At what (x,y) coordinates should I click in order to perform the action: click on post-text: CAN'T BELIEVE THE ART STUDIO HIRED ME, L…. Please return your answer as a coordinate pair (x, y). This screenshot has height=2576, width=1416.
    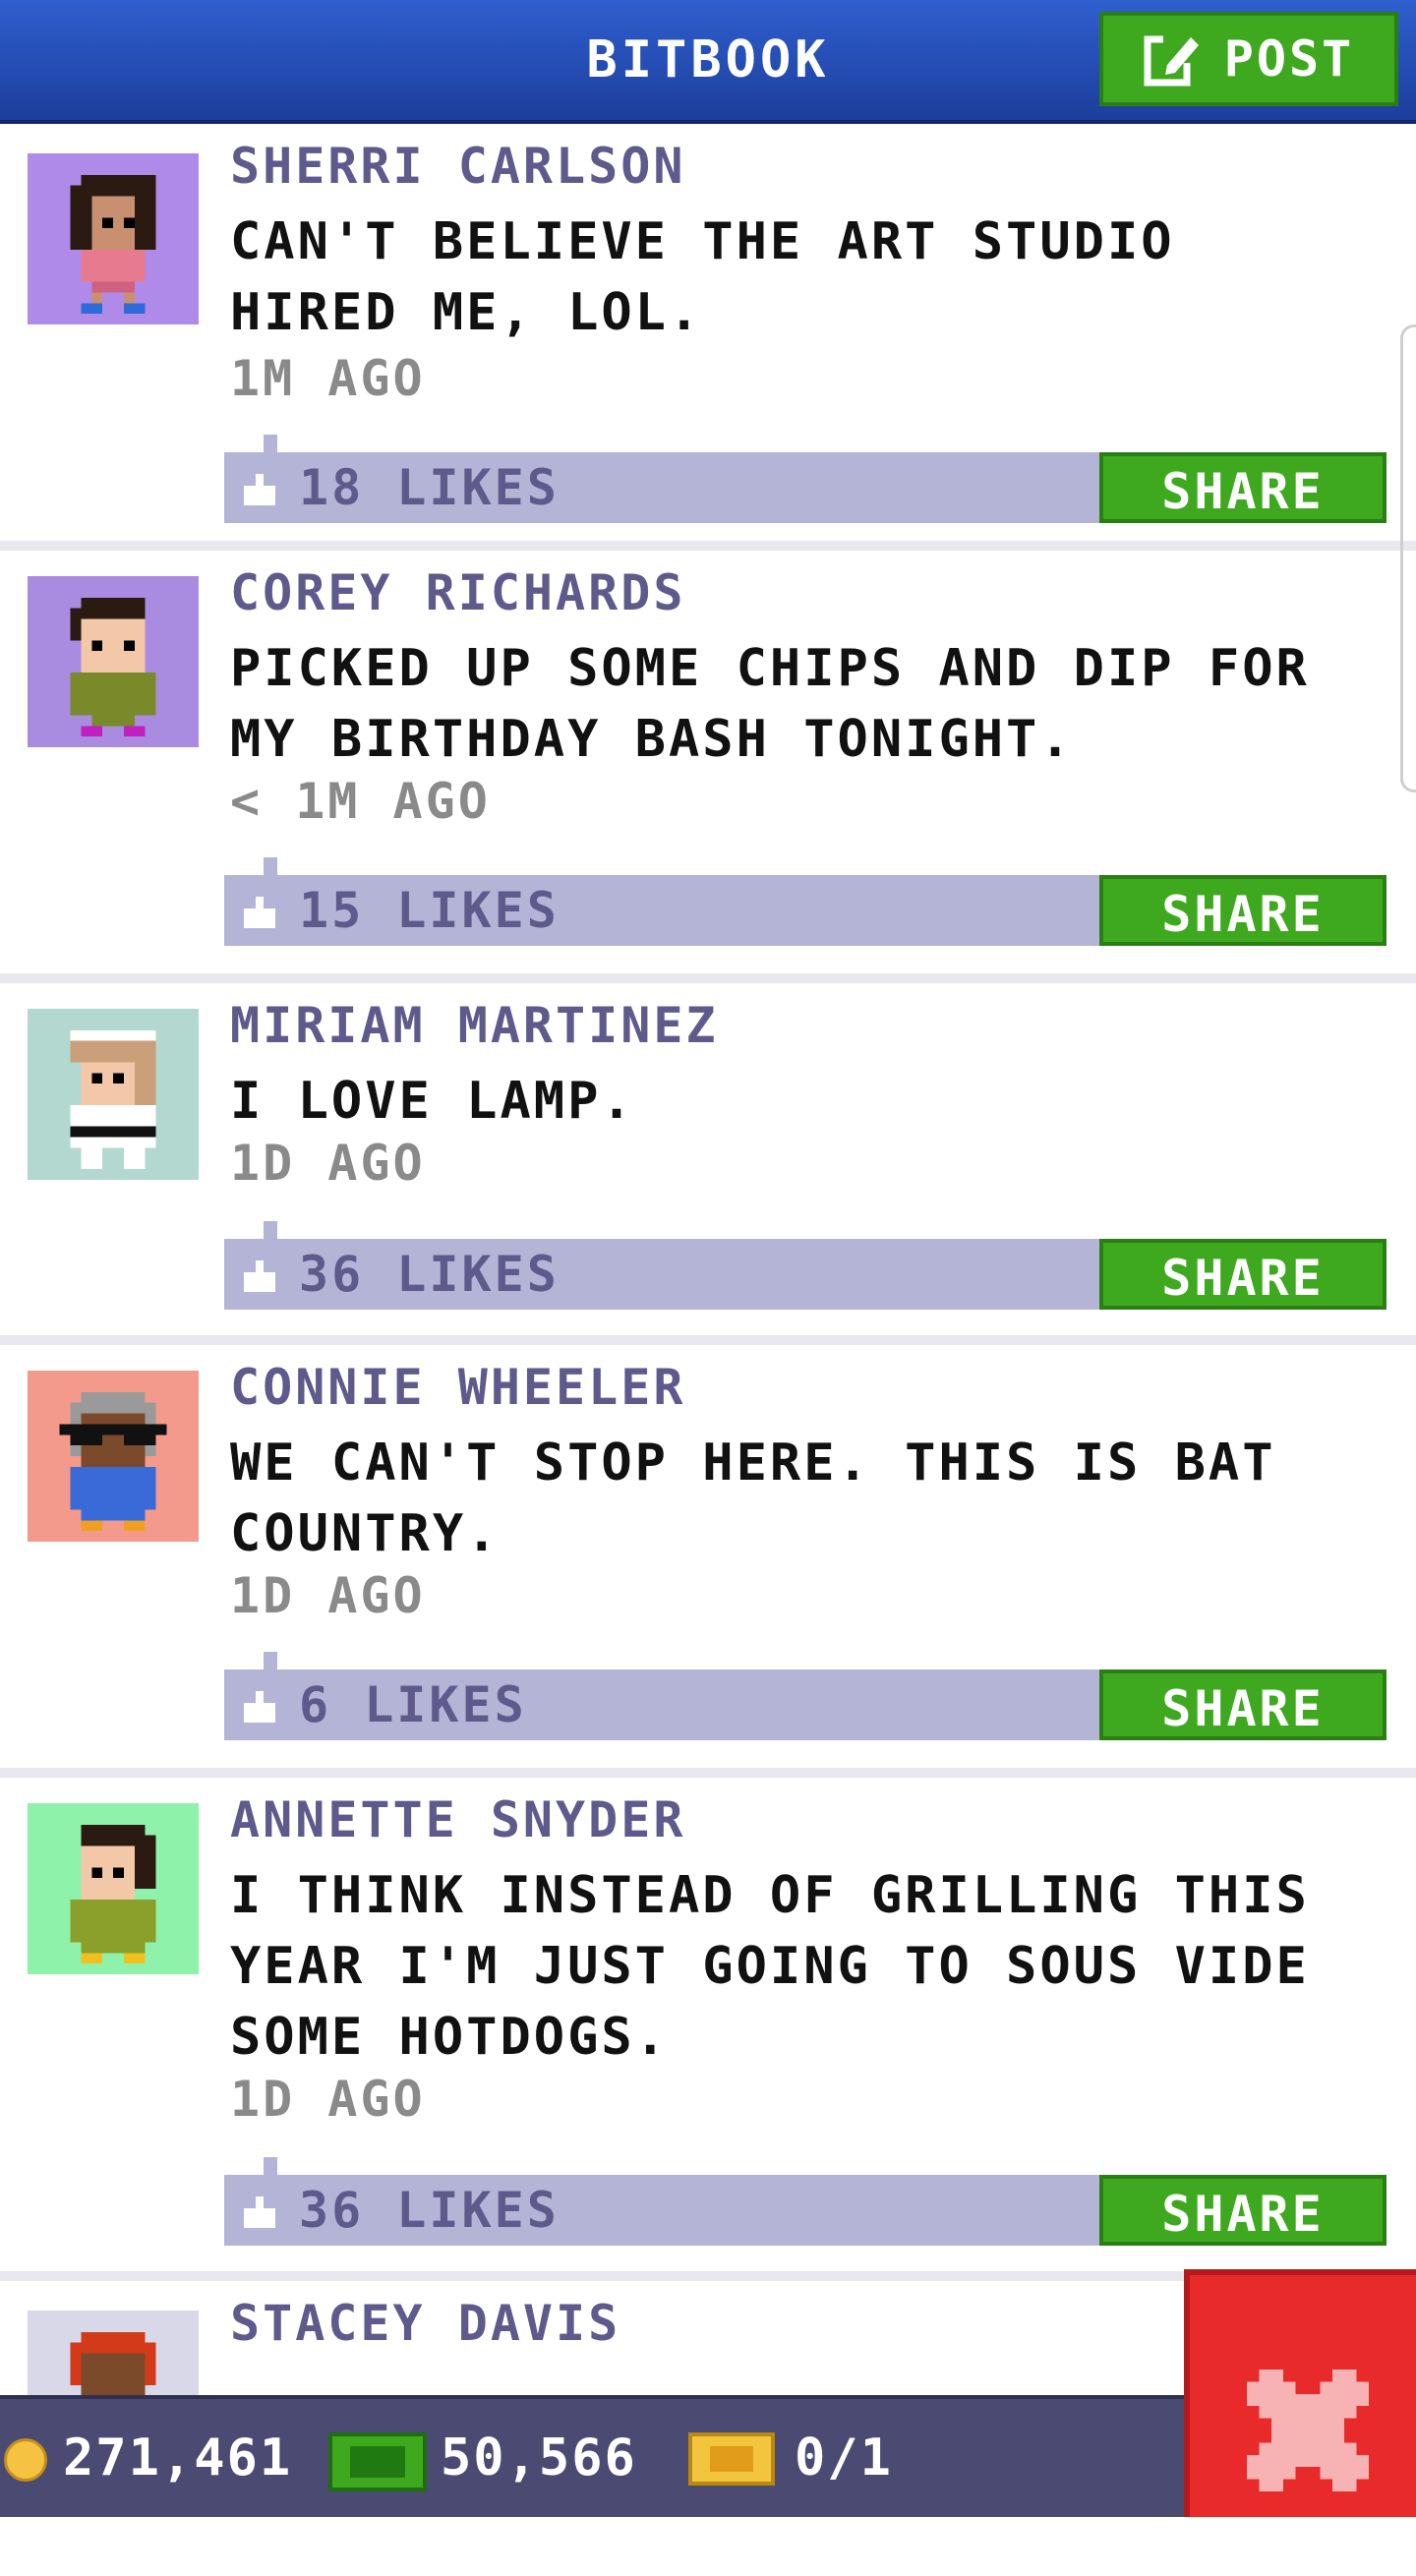
    Looking at the image, I should click on (702, 277).